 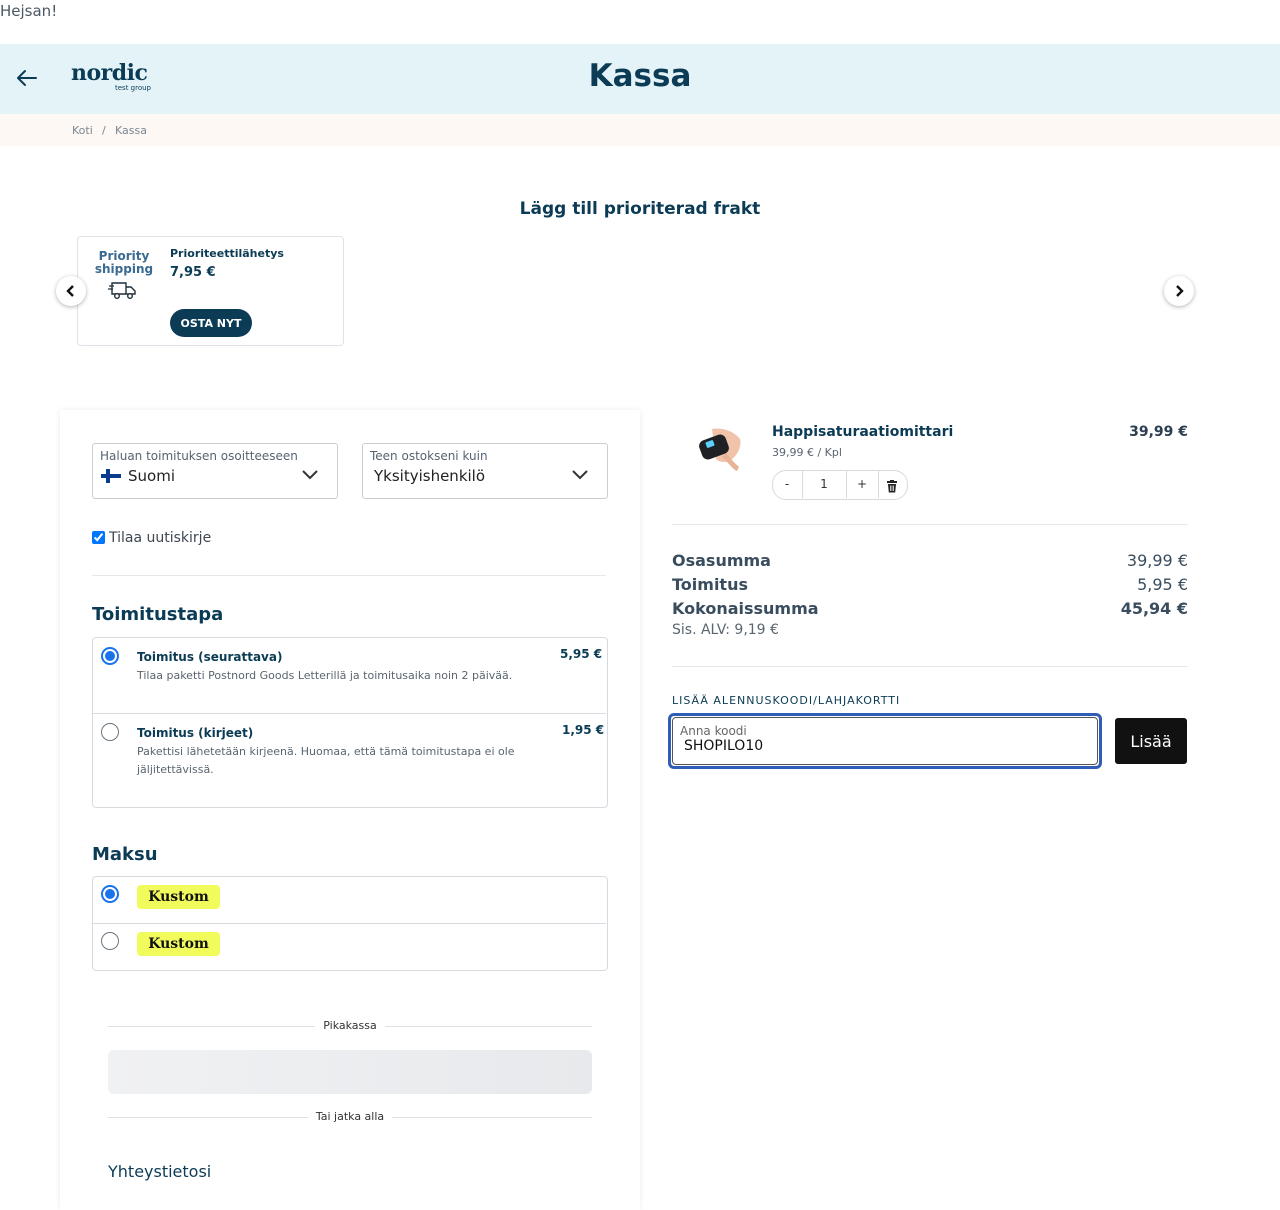 I want to click on shipping-option-title: Toimitus (seurattava), so click(x=210, y=657).